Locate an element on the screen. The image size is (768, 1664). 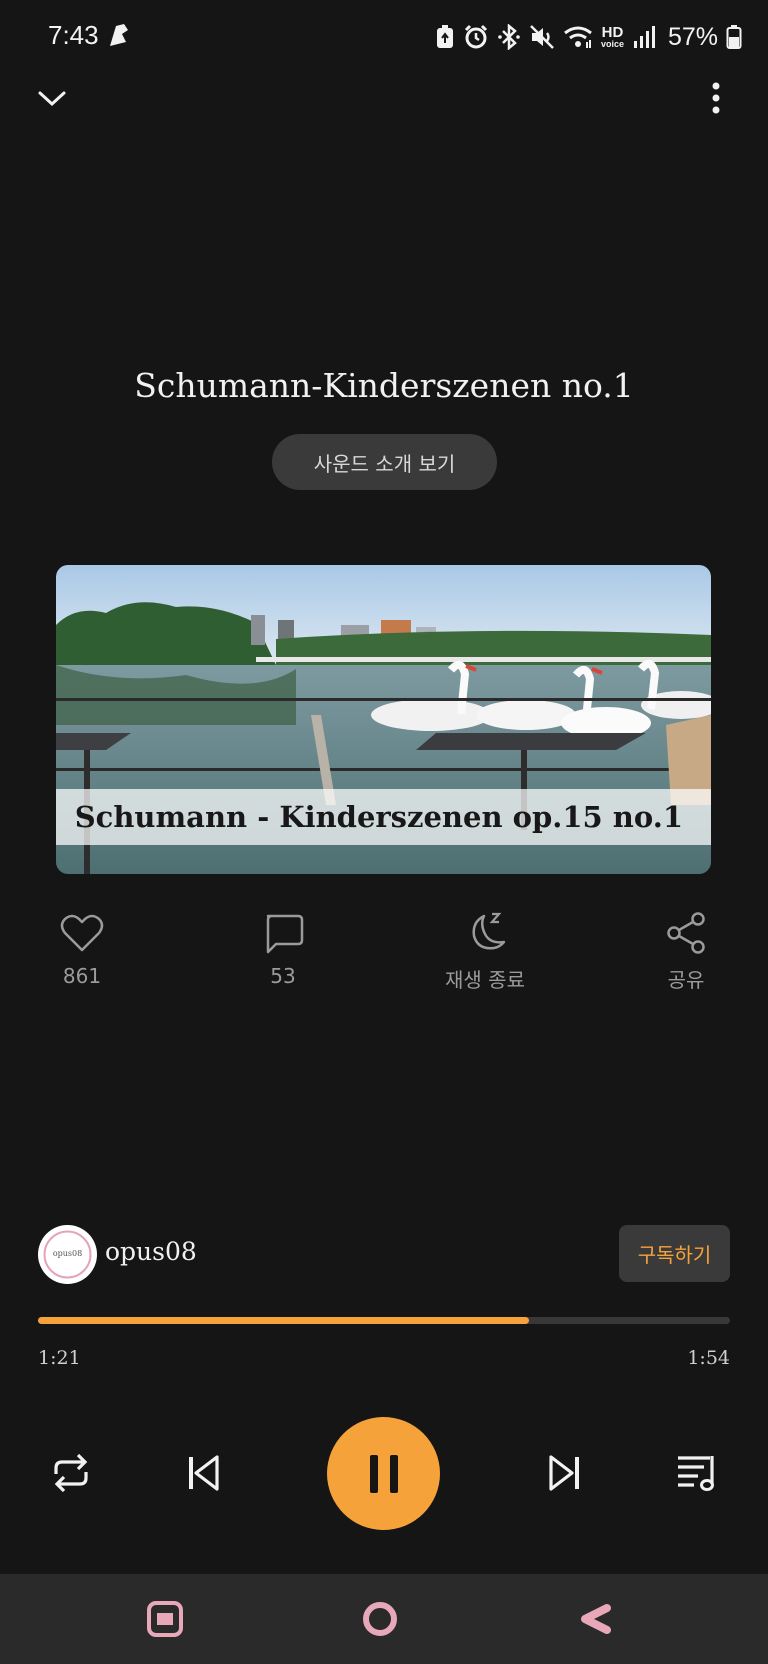
subscribe-button: 구독하기 is located at coordinates (674, 1253).